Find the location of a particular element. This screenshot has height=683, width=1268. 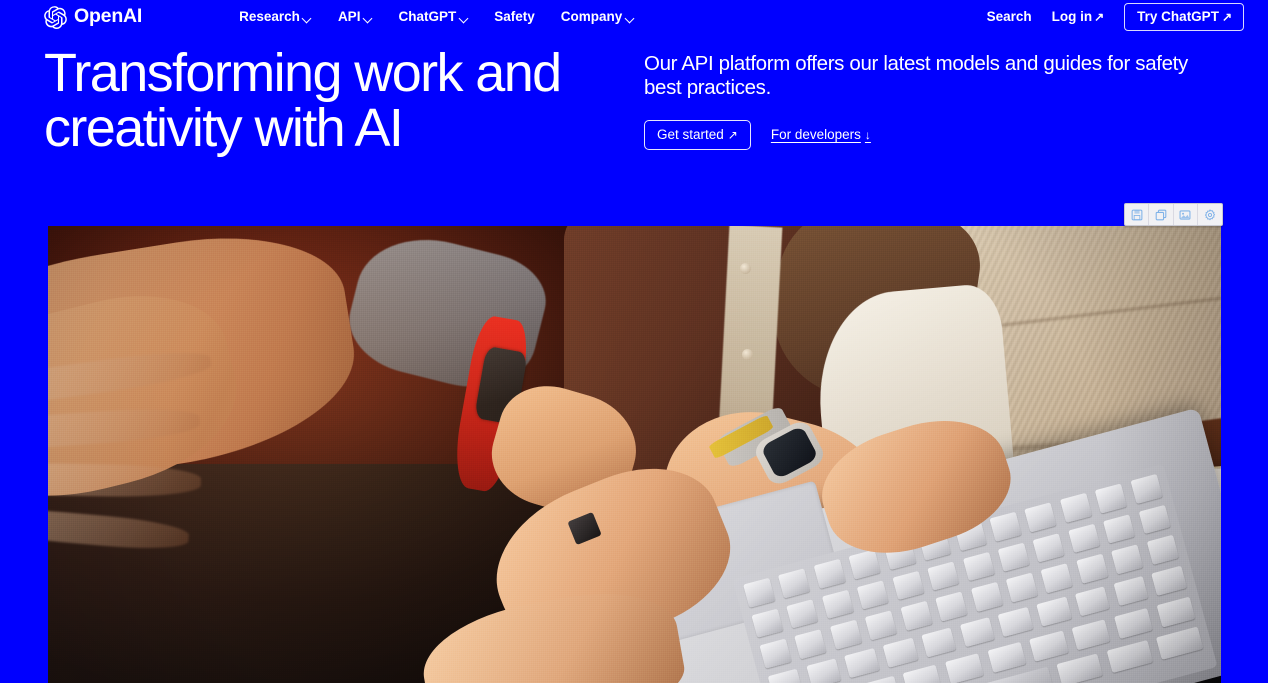

image-capture-icon is located at coordinates (1185, 215).